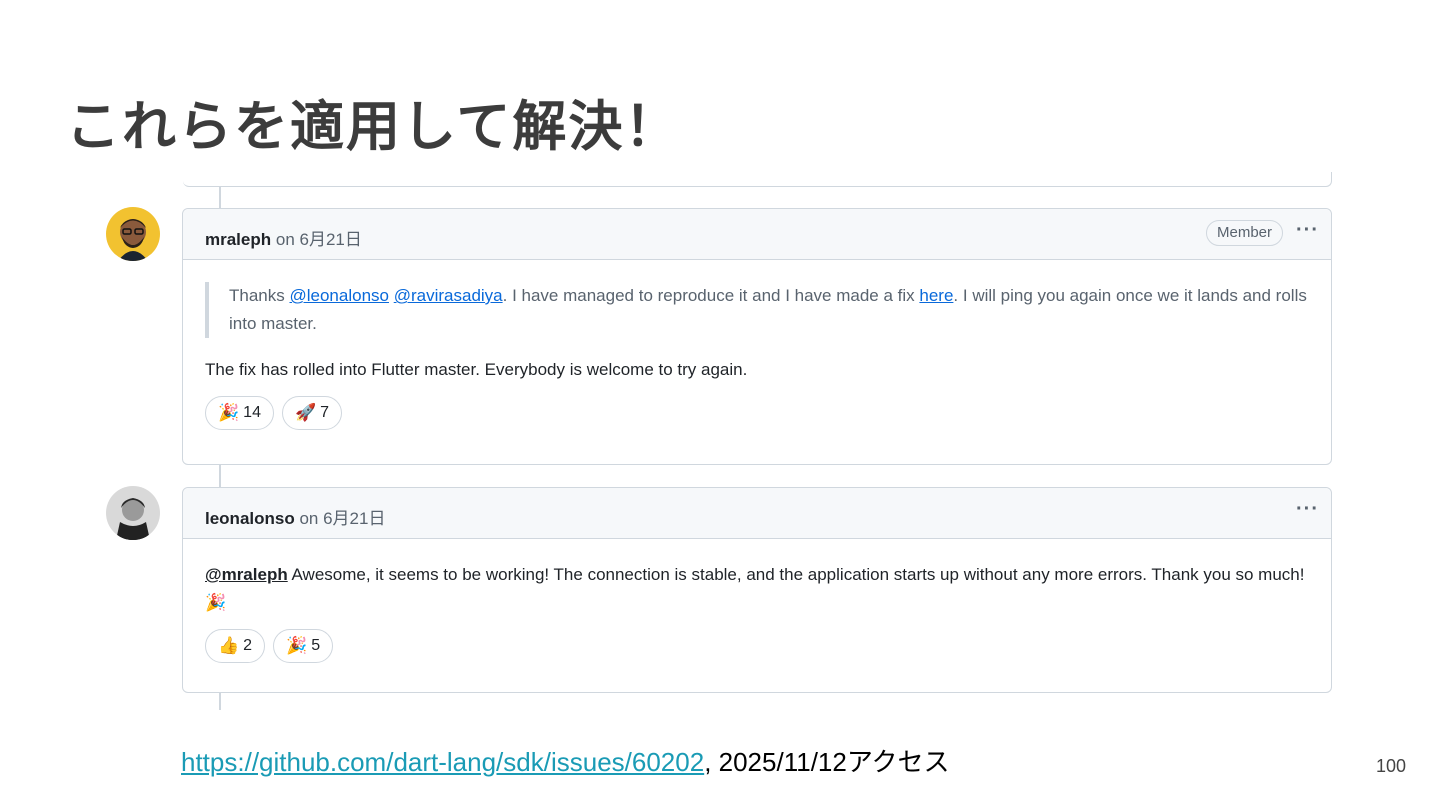  What do you see at coordinates (1390, 766) in the screenshot?
I see `page-number: 100` at bounding box center [1390, 766].